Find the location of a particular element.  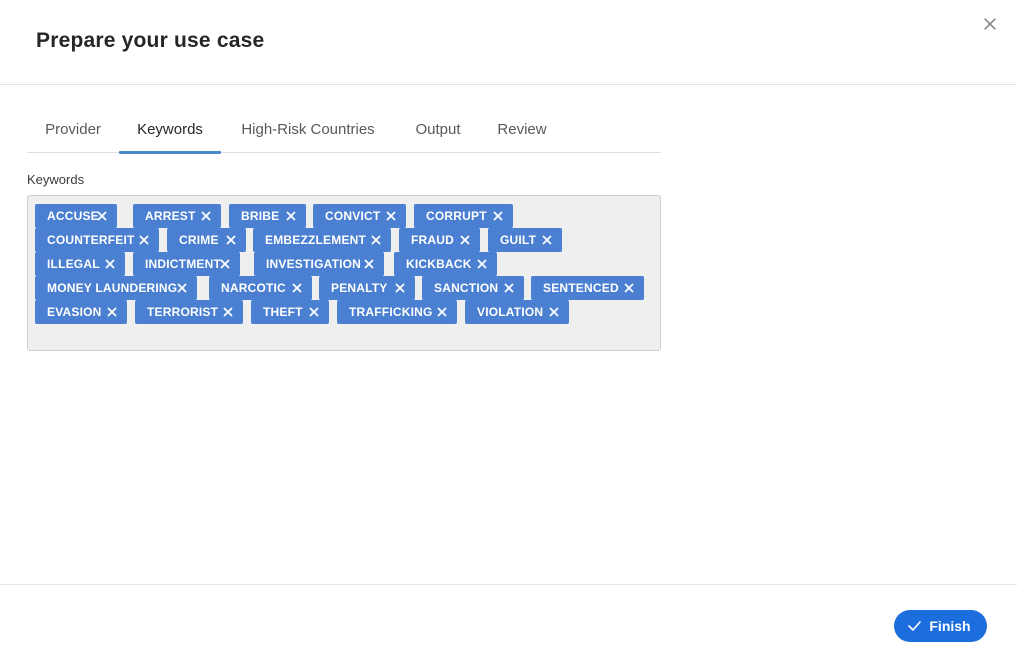

keyword-chip-label: VIOLATION is located at coordinates (510, 312).